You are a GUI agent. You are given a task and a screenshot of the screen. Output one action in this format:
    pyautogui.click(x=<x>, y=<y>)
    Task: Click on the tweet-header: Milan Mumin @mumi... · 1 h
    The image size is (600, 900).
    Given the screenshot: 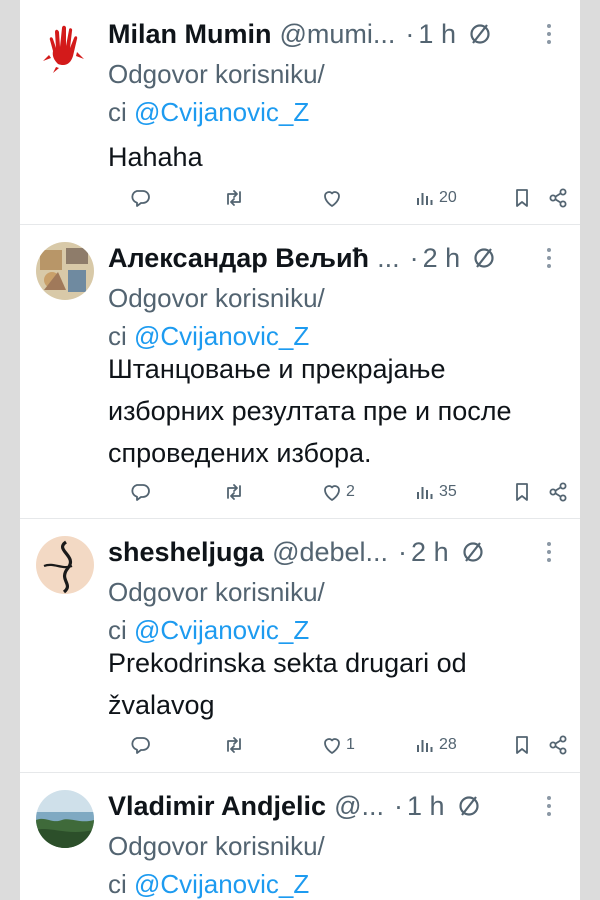 What is the action you would take?
    pyautogui.click(x=335, y=34)
    